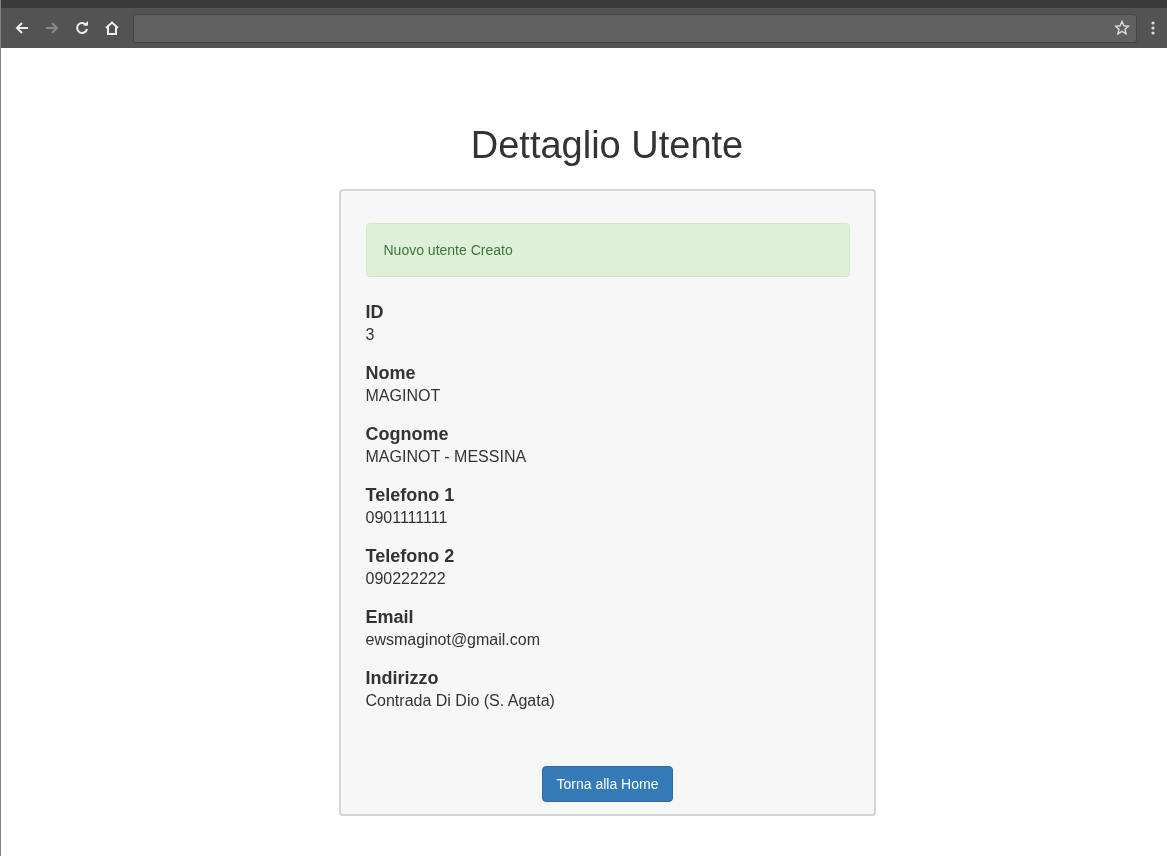  What do you see at coordinates (410, 495) in the screenshot?
I see `field-label: Telefono 1` at bounding box center [410, 495].